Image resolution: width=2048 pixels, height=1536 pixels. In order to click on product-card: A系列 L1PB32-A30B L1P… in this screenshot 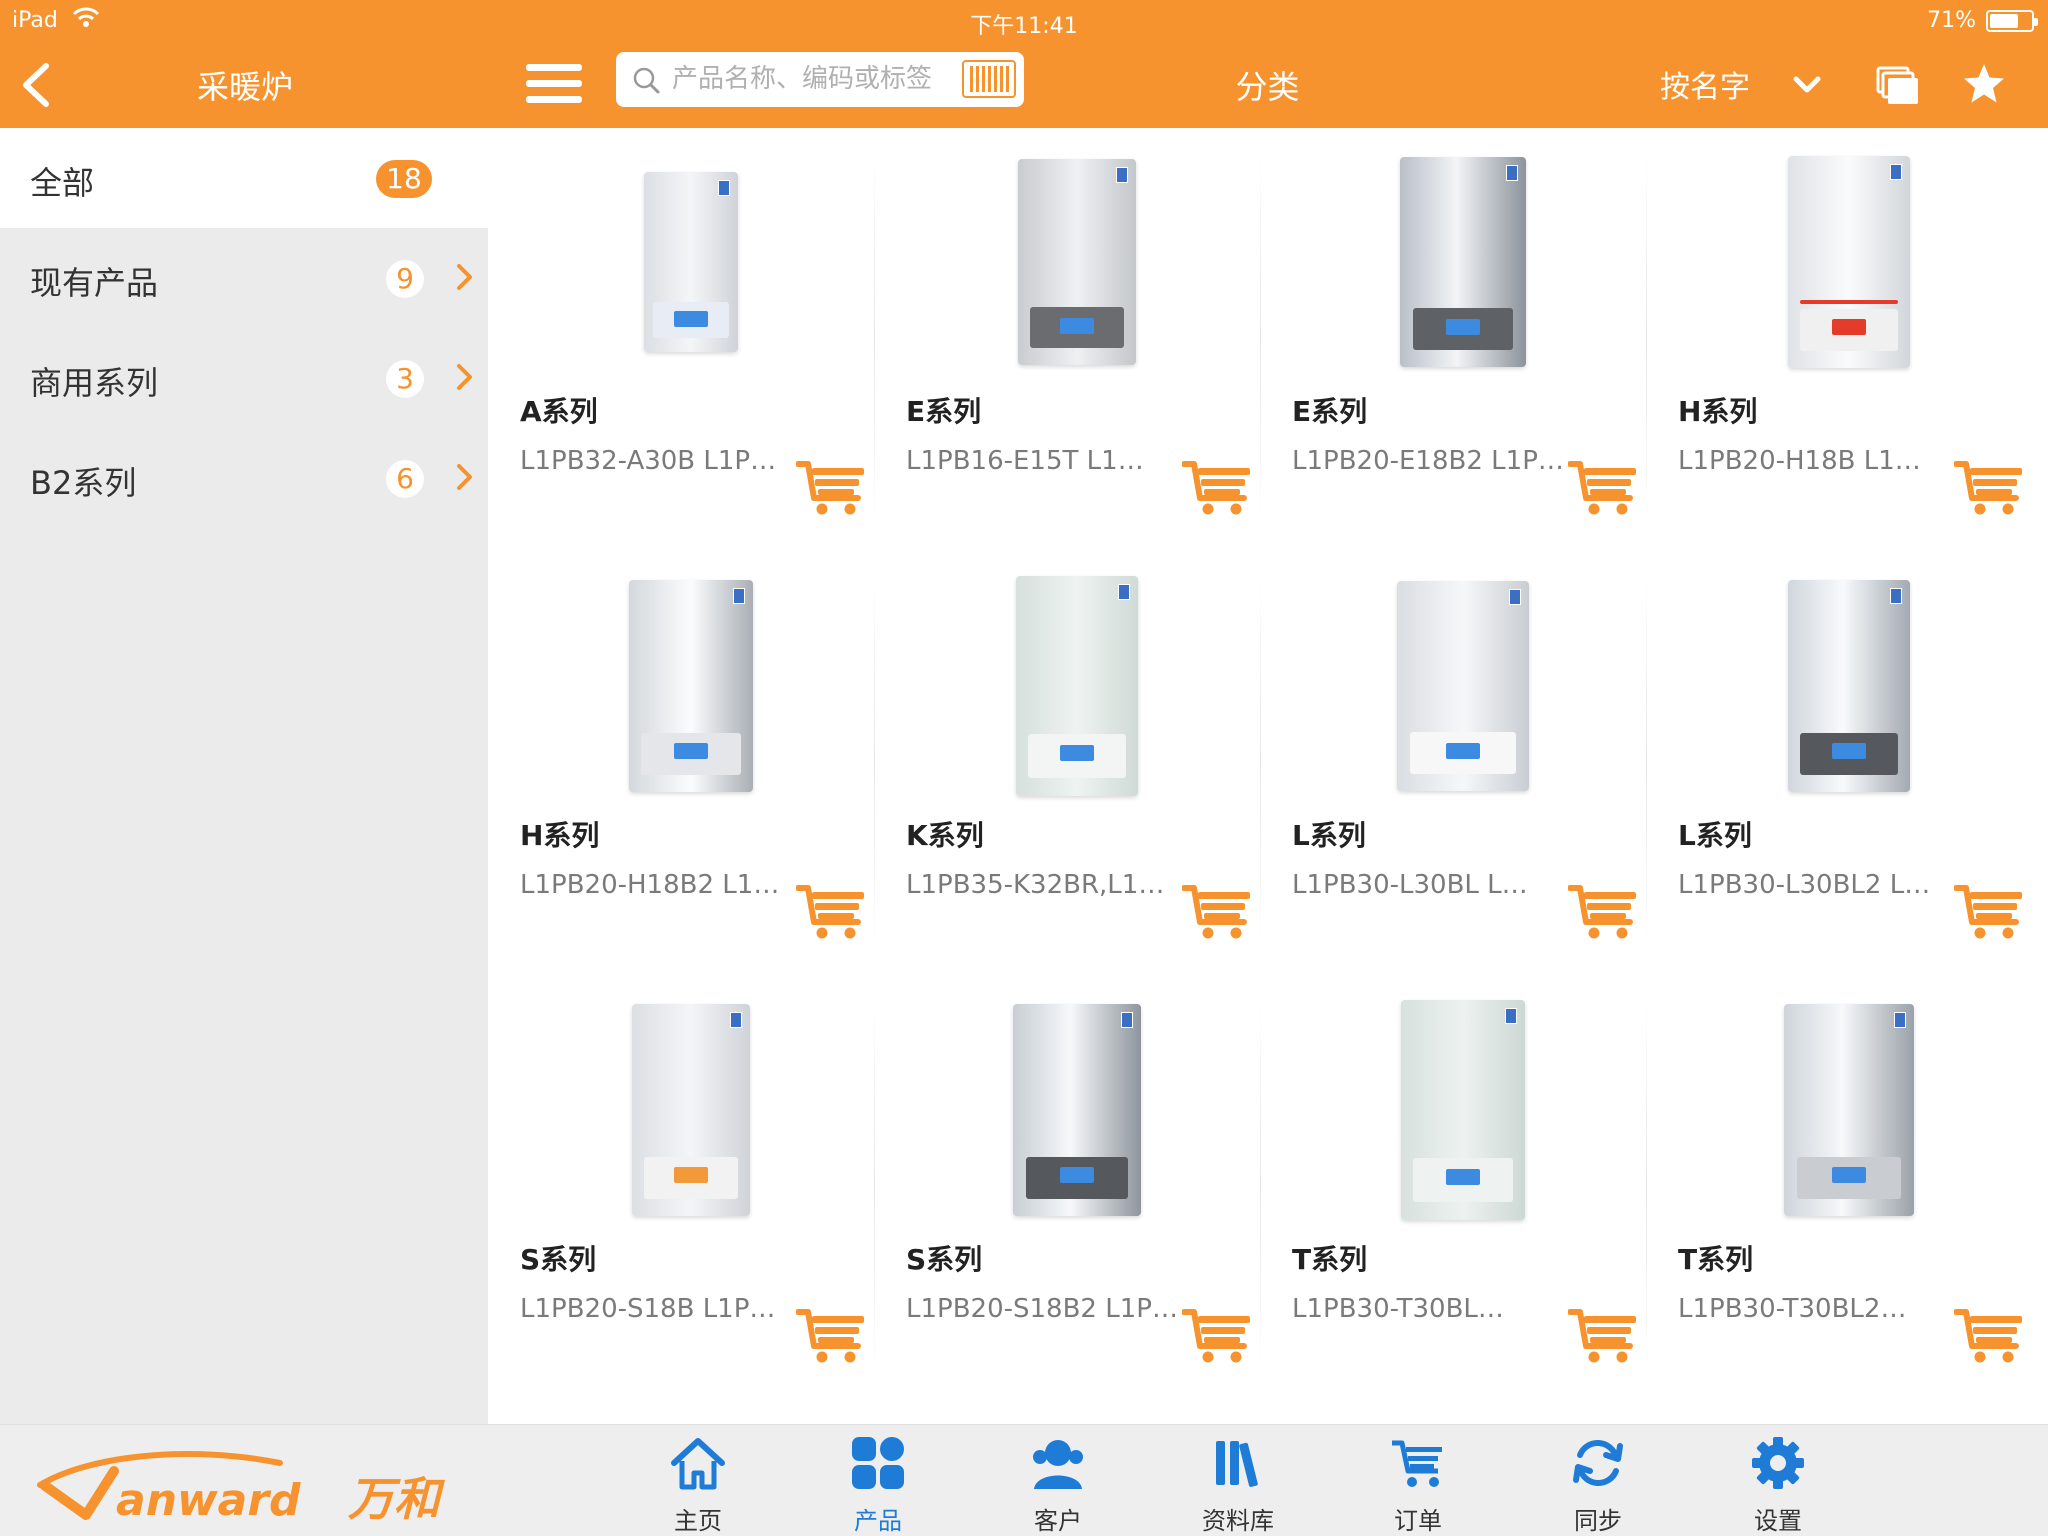, I will do `click(681, 340)`.